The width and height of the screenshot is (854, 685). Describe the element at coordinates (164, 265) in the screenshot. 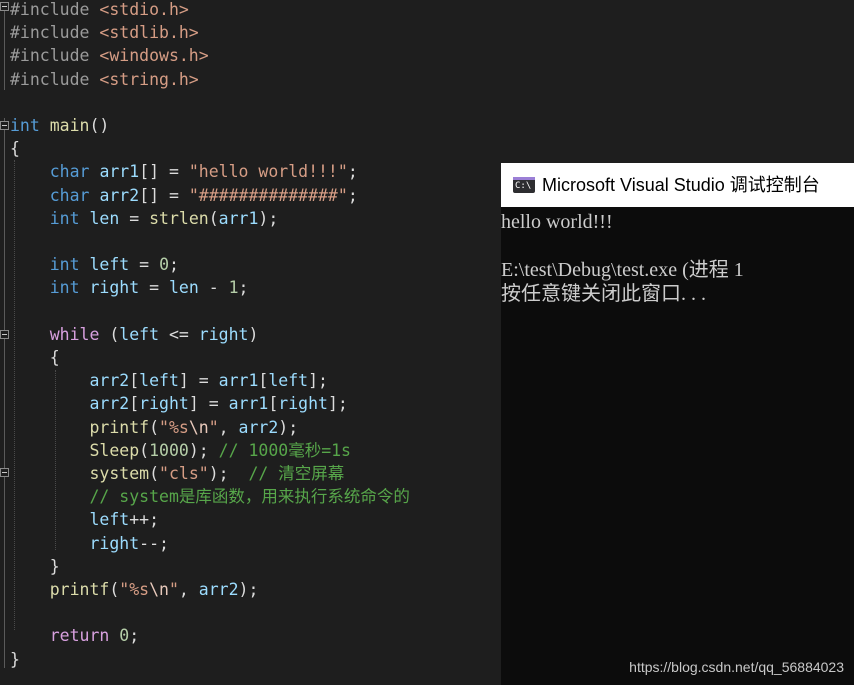

I see `code-token: 0` at that location.